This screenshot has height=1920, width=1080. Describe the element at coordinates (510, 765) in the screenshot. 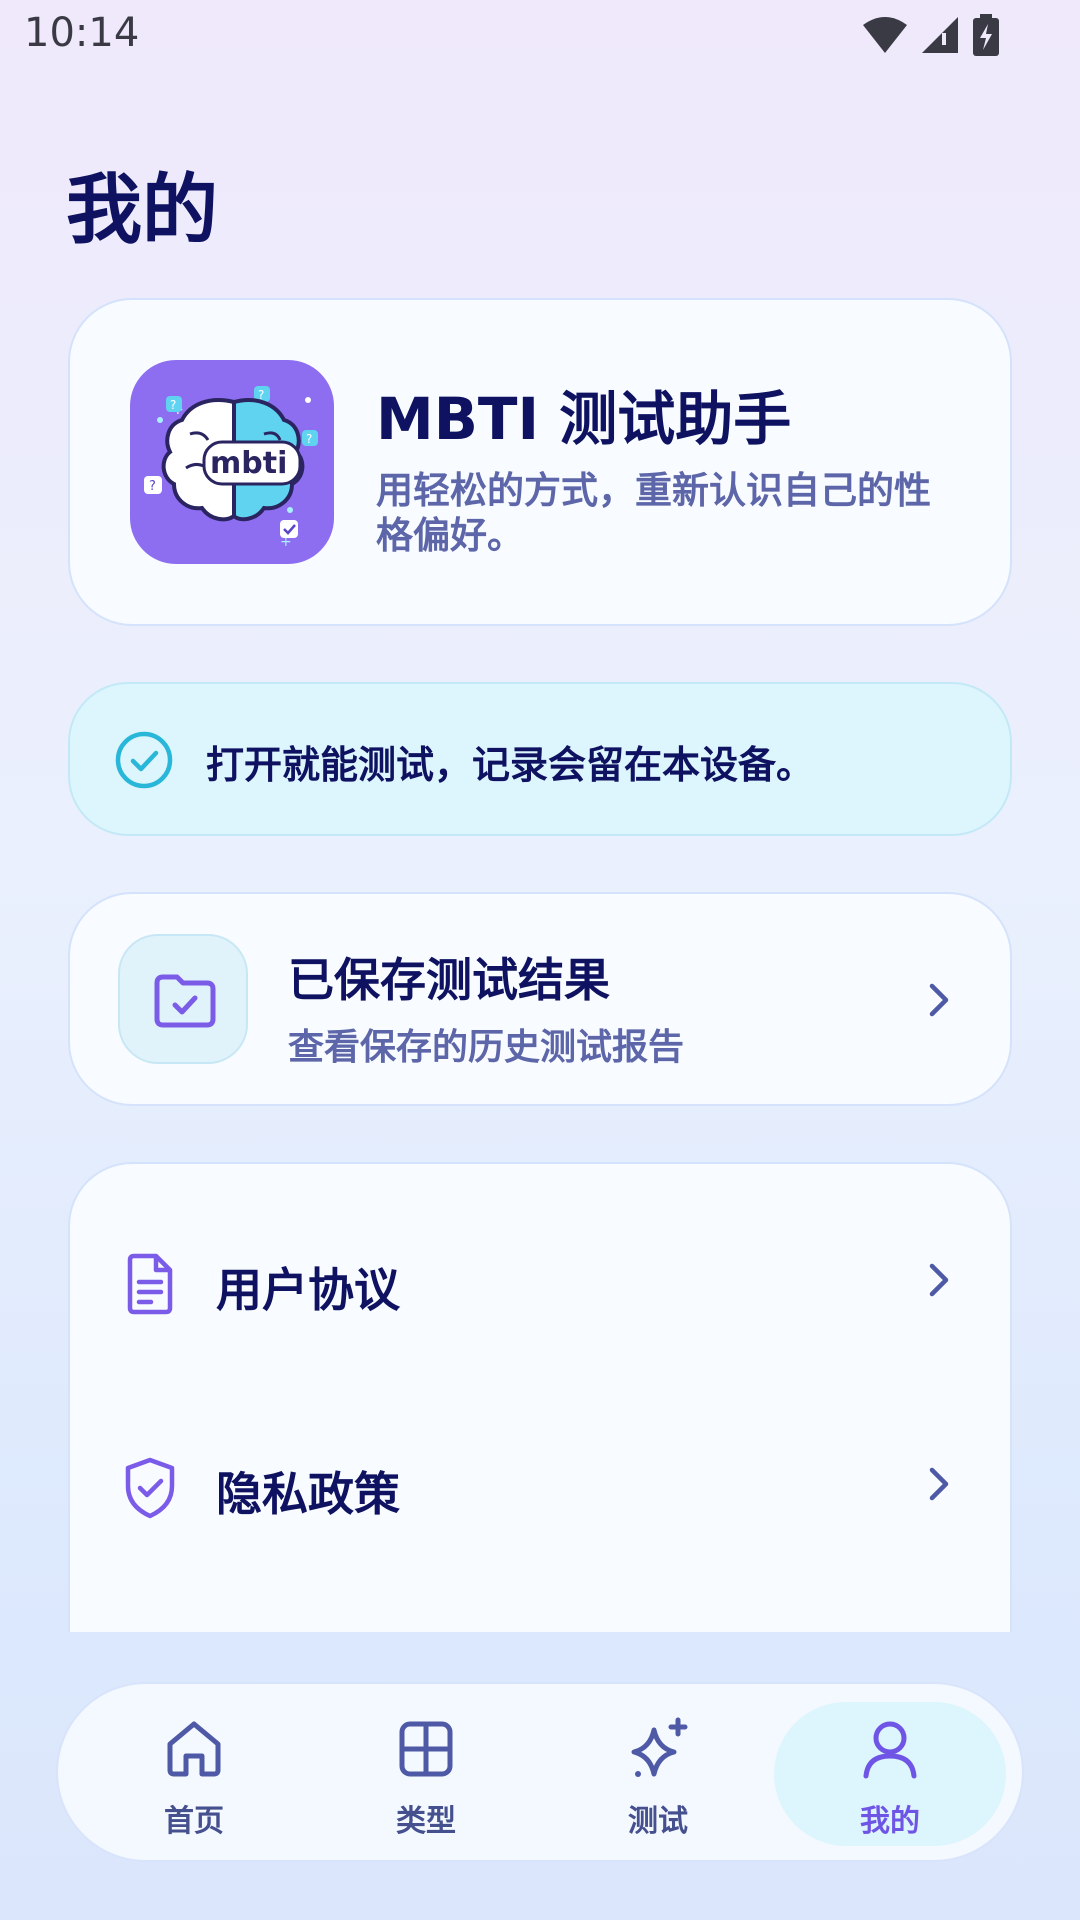

I see `notice-text: 打开就能测试，记录会留在本设备。` at that location.